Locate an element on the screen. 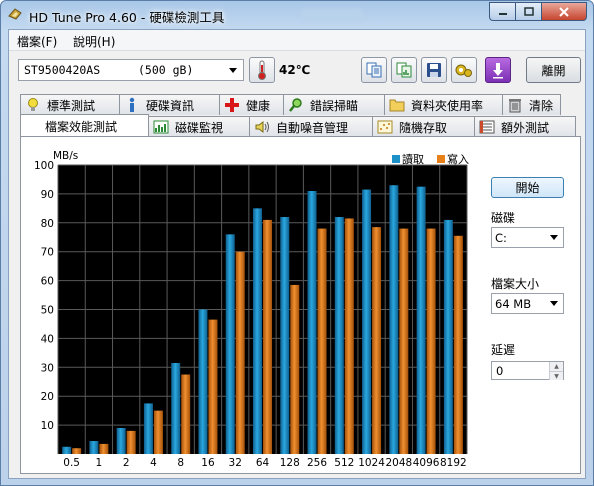 The height and width of the screenshot is (486, 594). spin-up-icon: ▲ is located at coordinates (556, 366).